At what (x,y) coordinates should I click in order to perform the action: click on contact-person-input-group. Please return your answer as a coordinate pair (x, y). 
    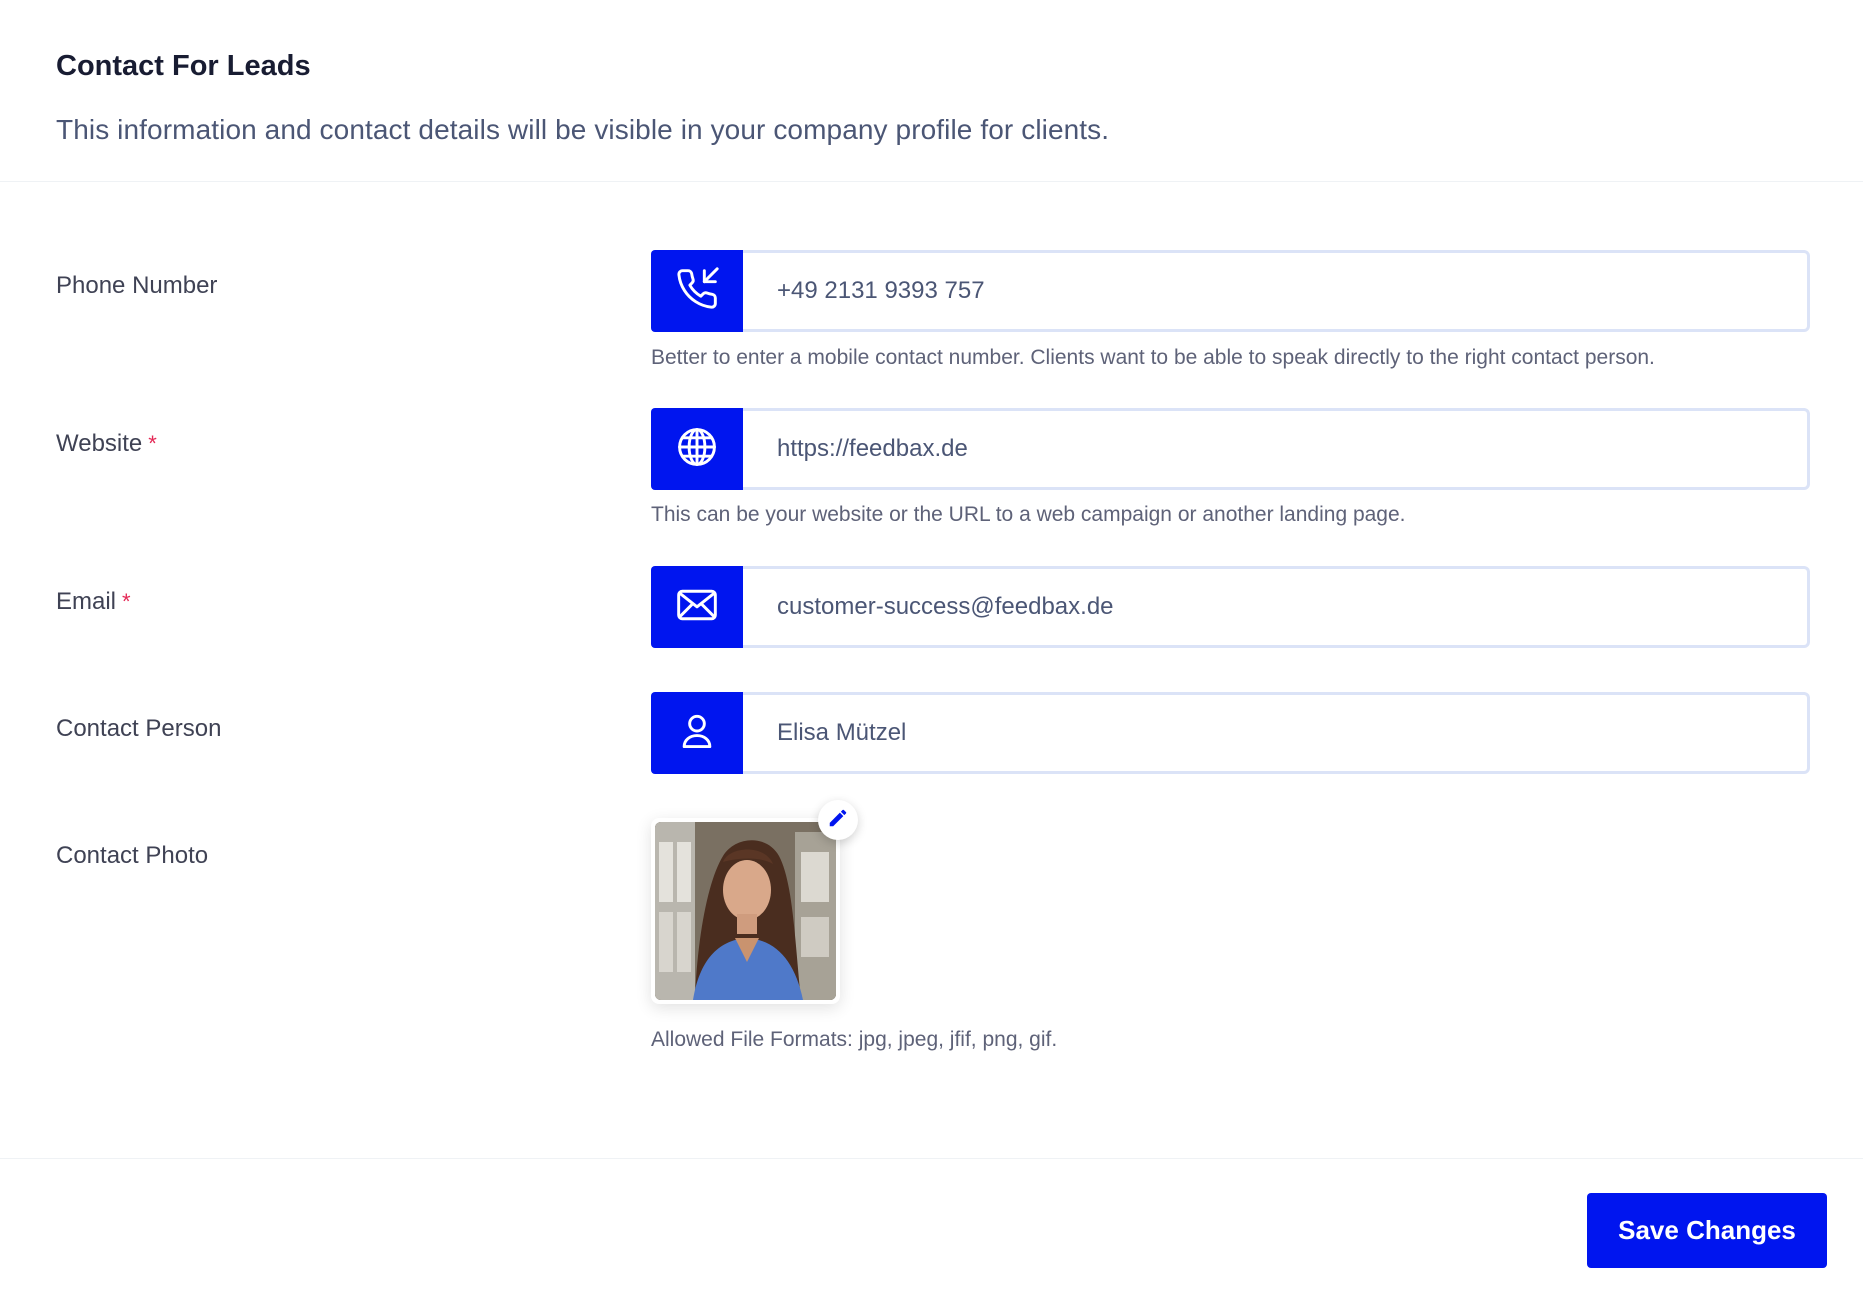
    Looking at the image, I should click on (1230, 733).